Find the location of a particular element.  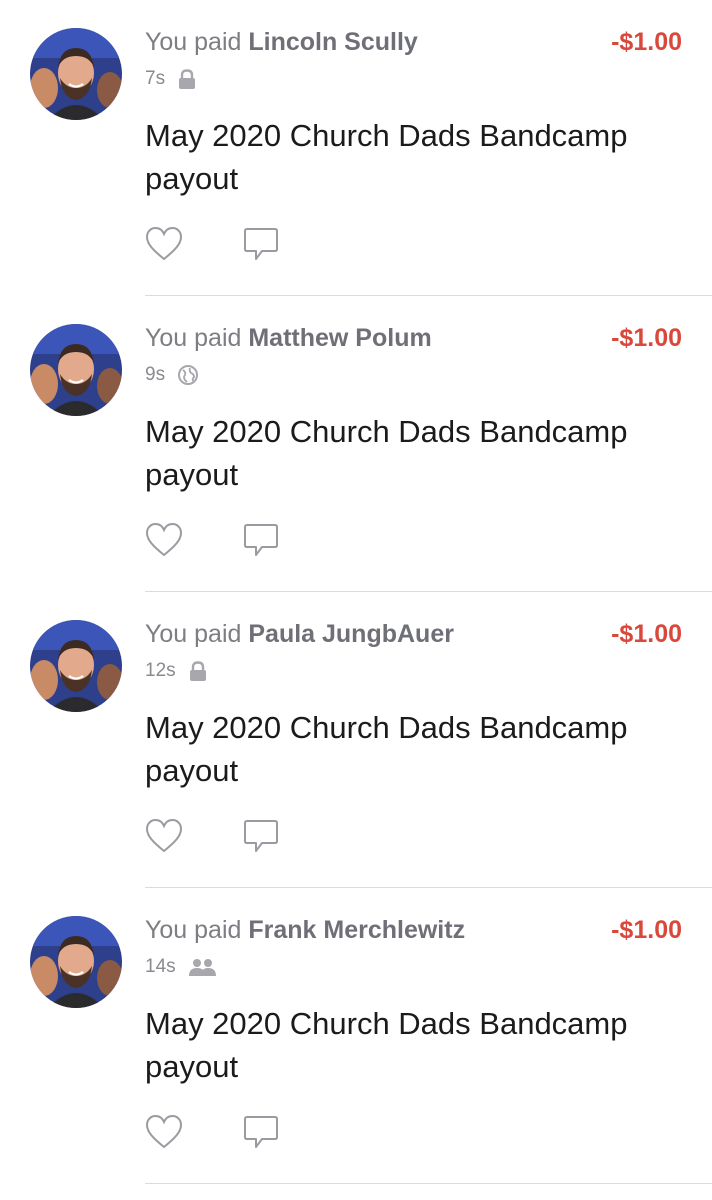

friends-icon is located at coordinates (203, 967).